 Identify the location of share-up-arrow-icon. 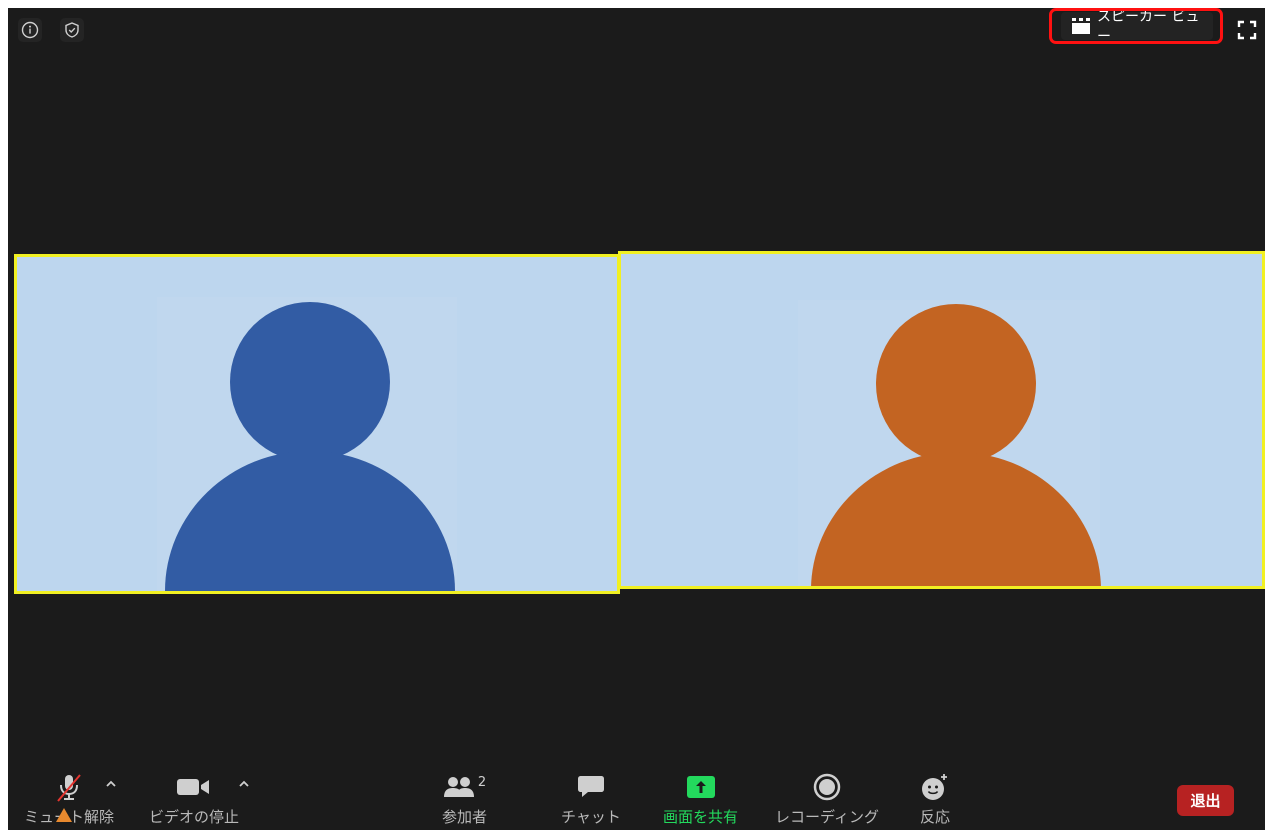
(701, 787).